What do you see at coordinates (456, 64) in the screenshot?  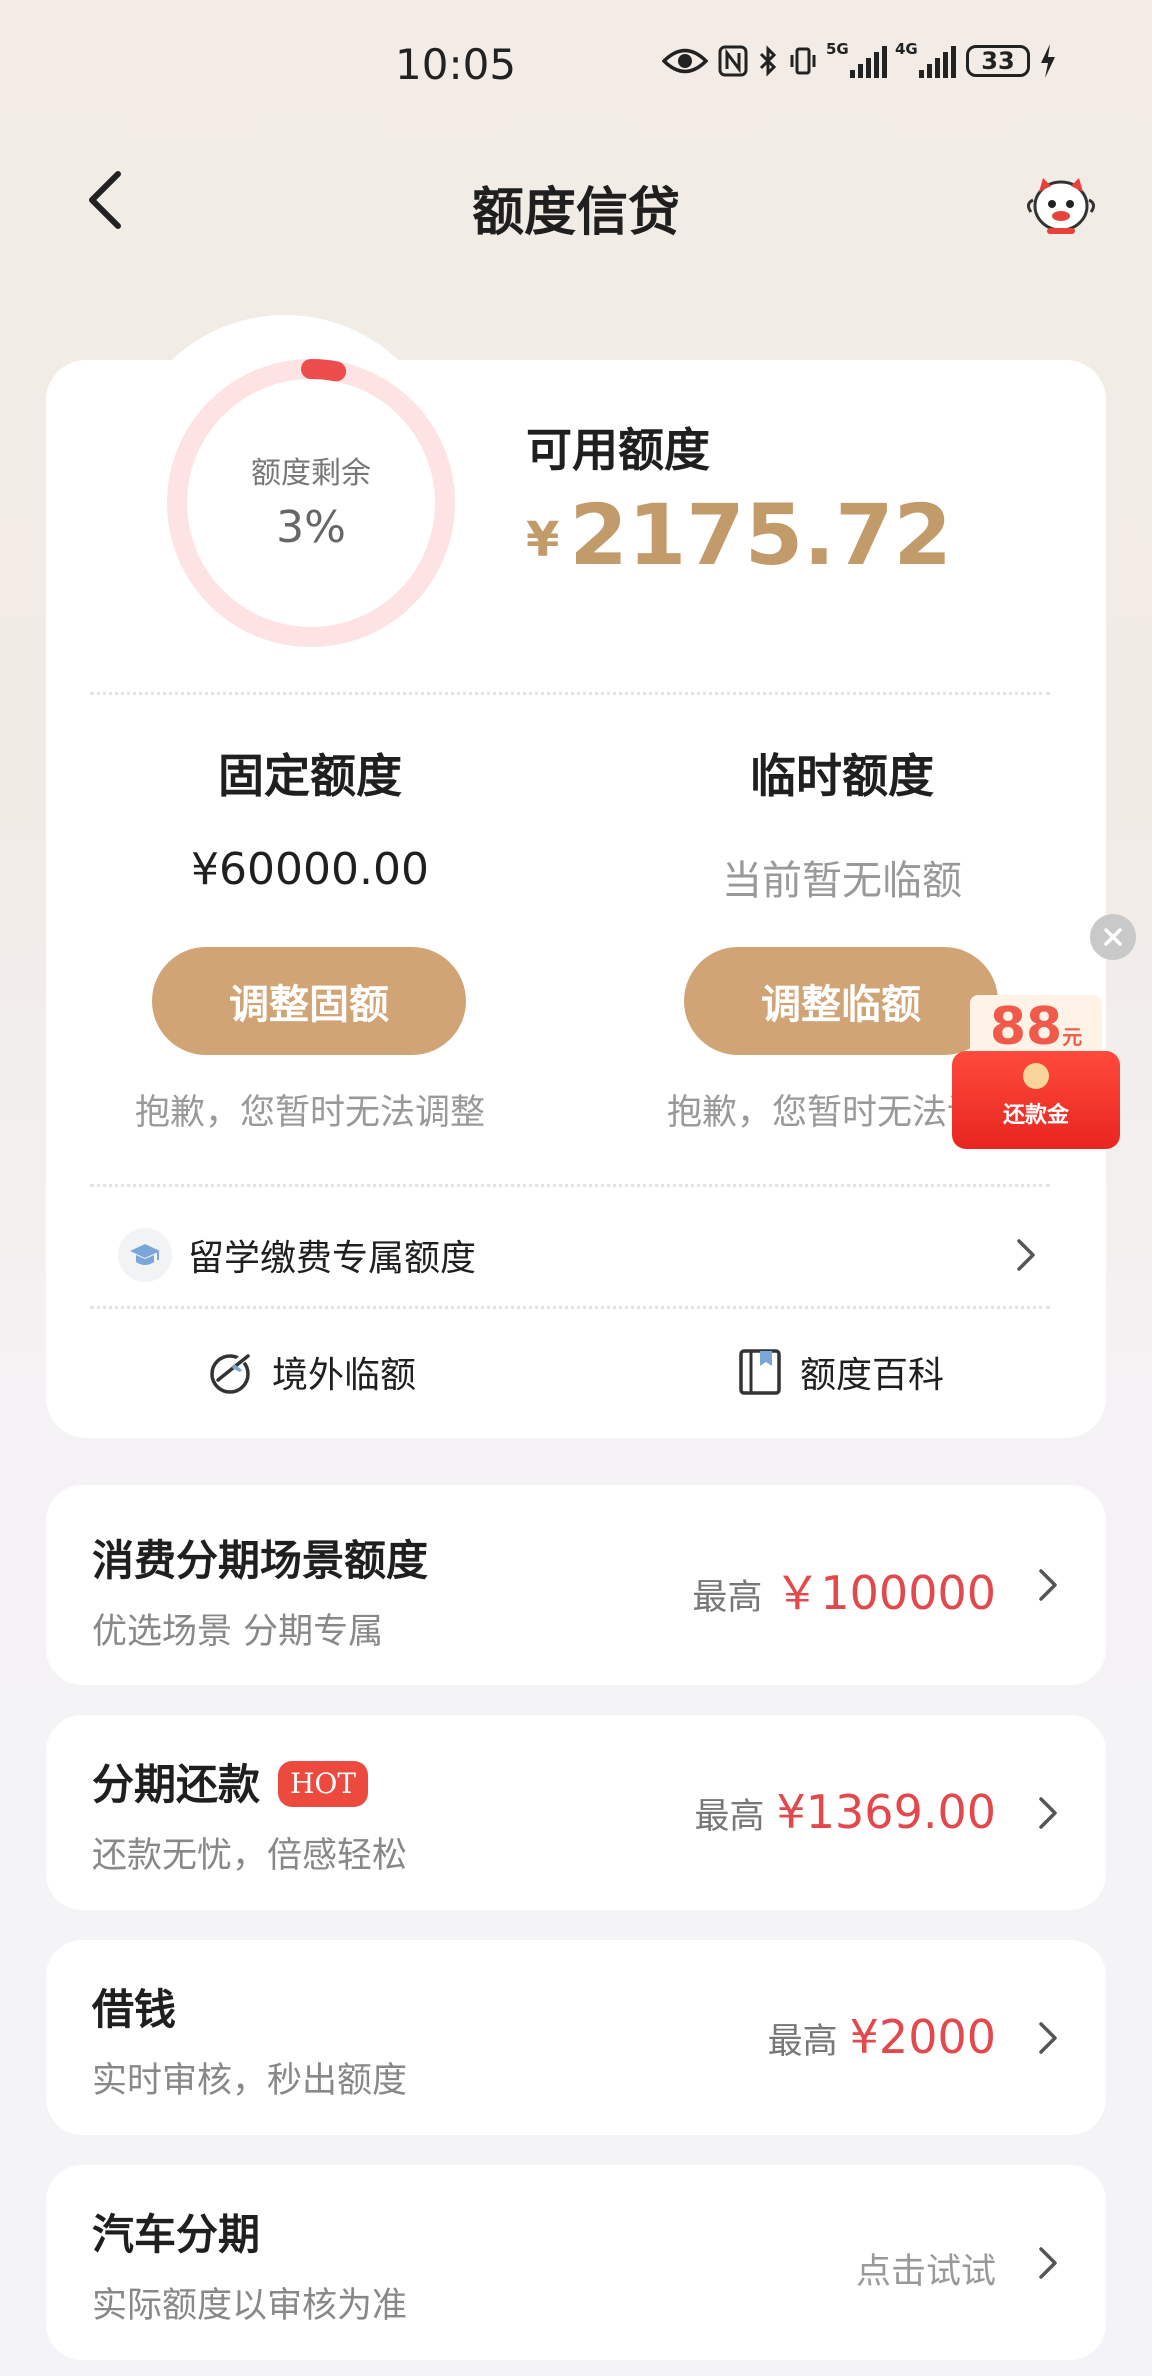 I see `status-time: 10:05` at bounding box center [456, 64].